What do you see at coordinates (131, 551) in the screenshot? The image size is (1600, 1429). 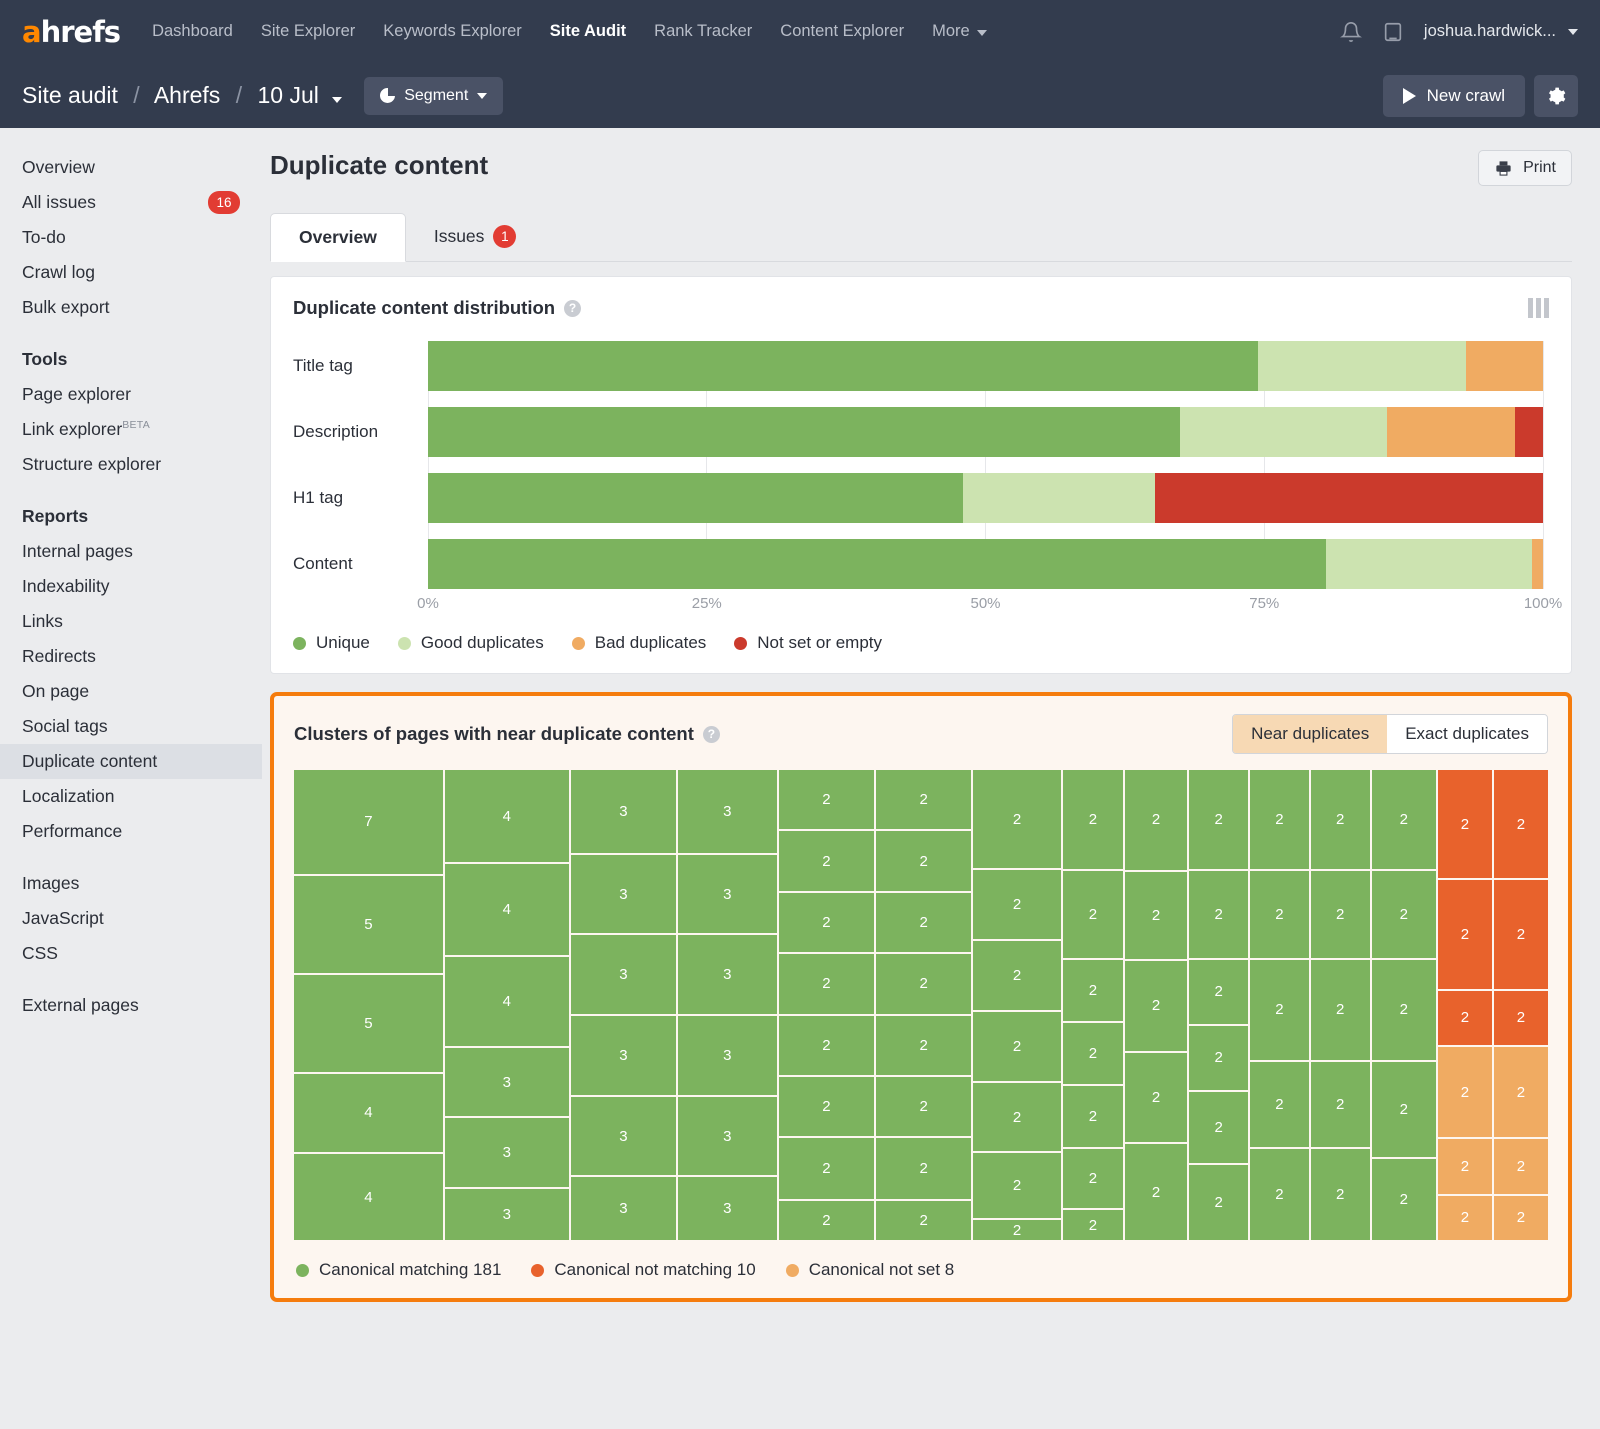 I see `sidebar-item-internal-pages: Internal pages` at bounding box center [131, 551].